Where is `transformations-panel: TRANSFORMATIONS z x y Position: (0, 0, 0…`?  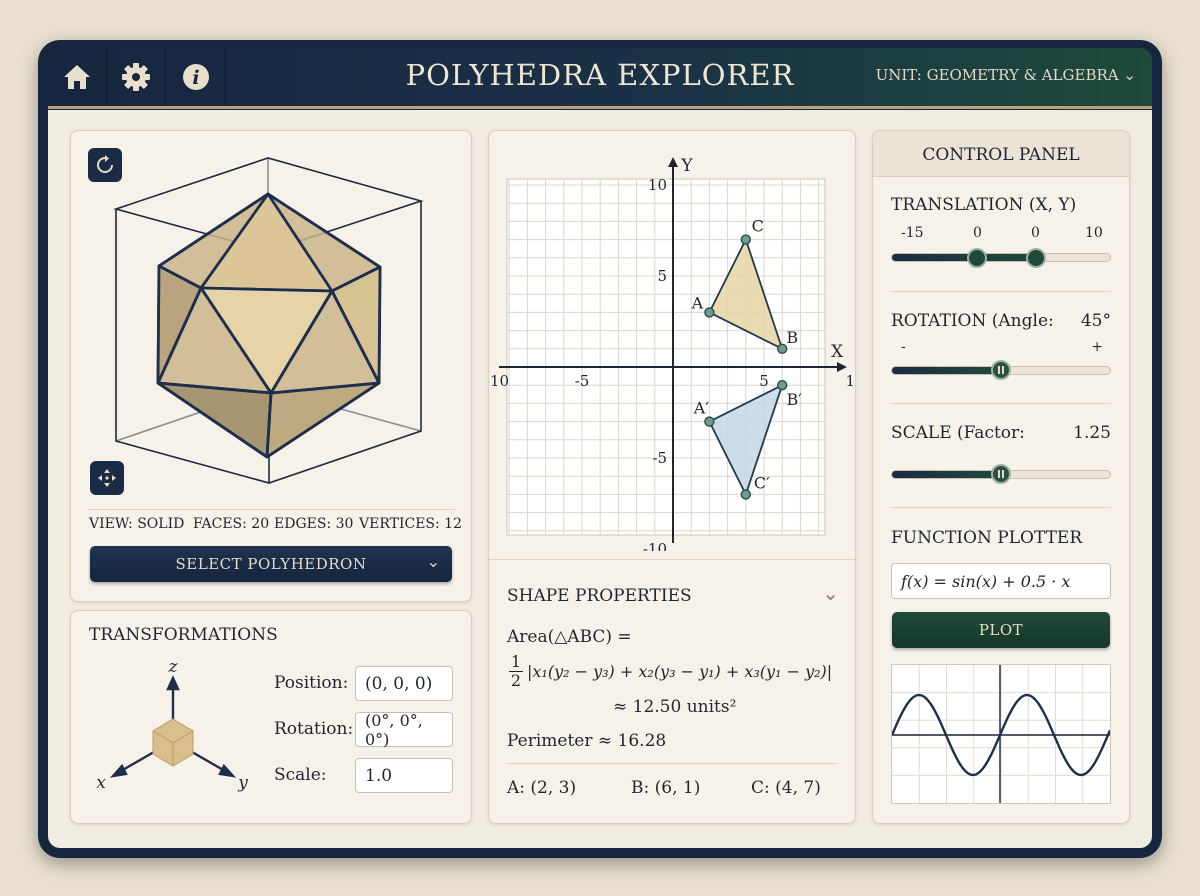 transformations-panel: TRANSFORMATIONS z x y Position: (0, 0, 0… is located at coordinates (271, 717).